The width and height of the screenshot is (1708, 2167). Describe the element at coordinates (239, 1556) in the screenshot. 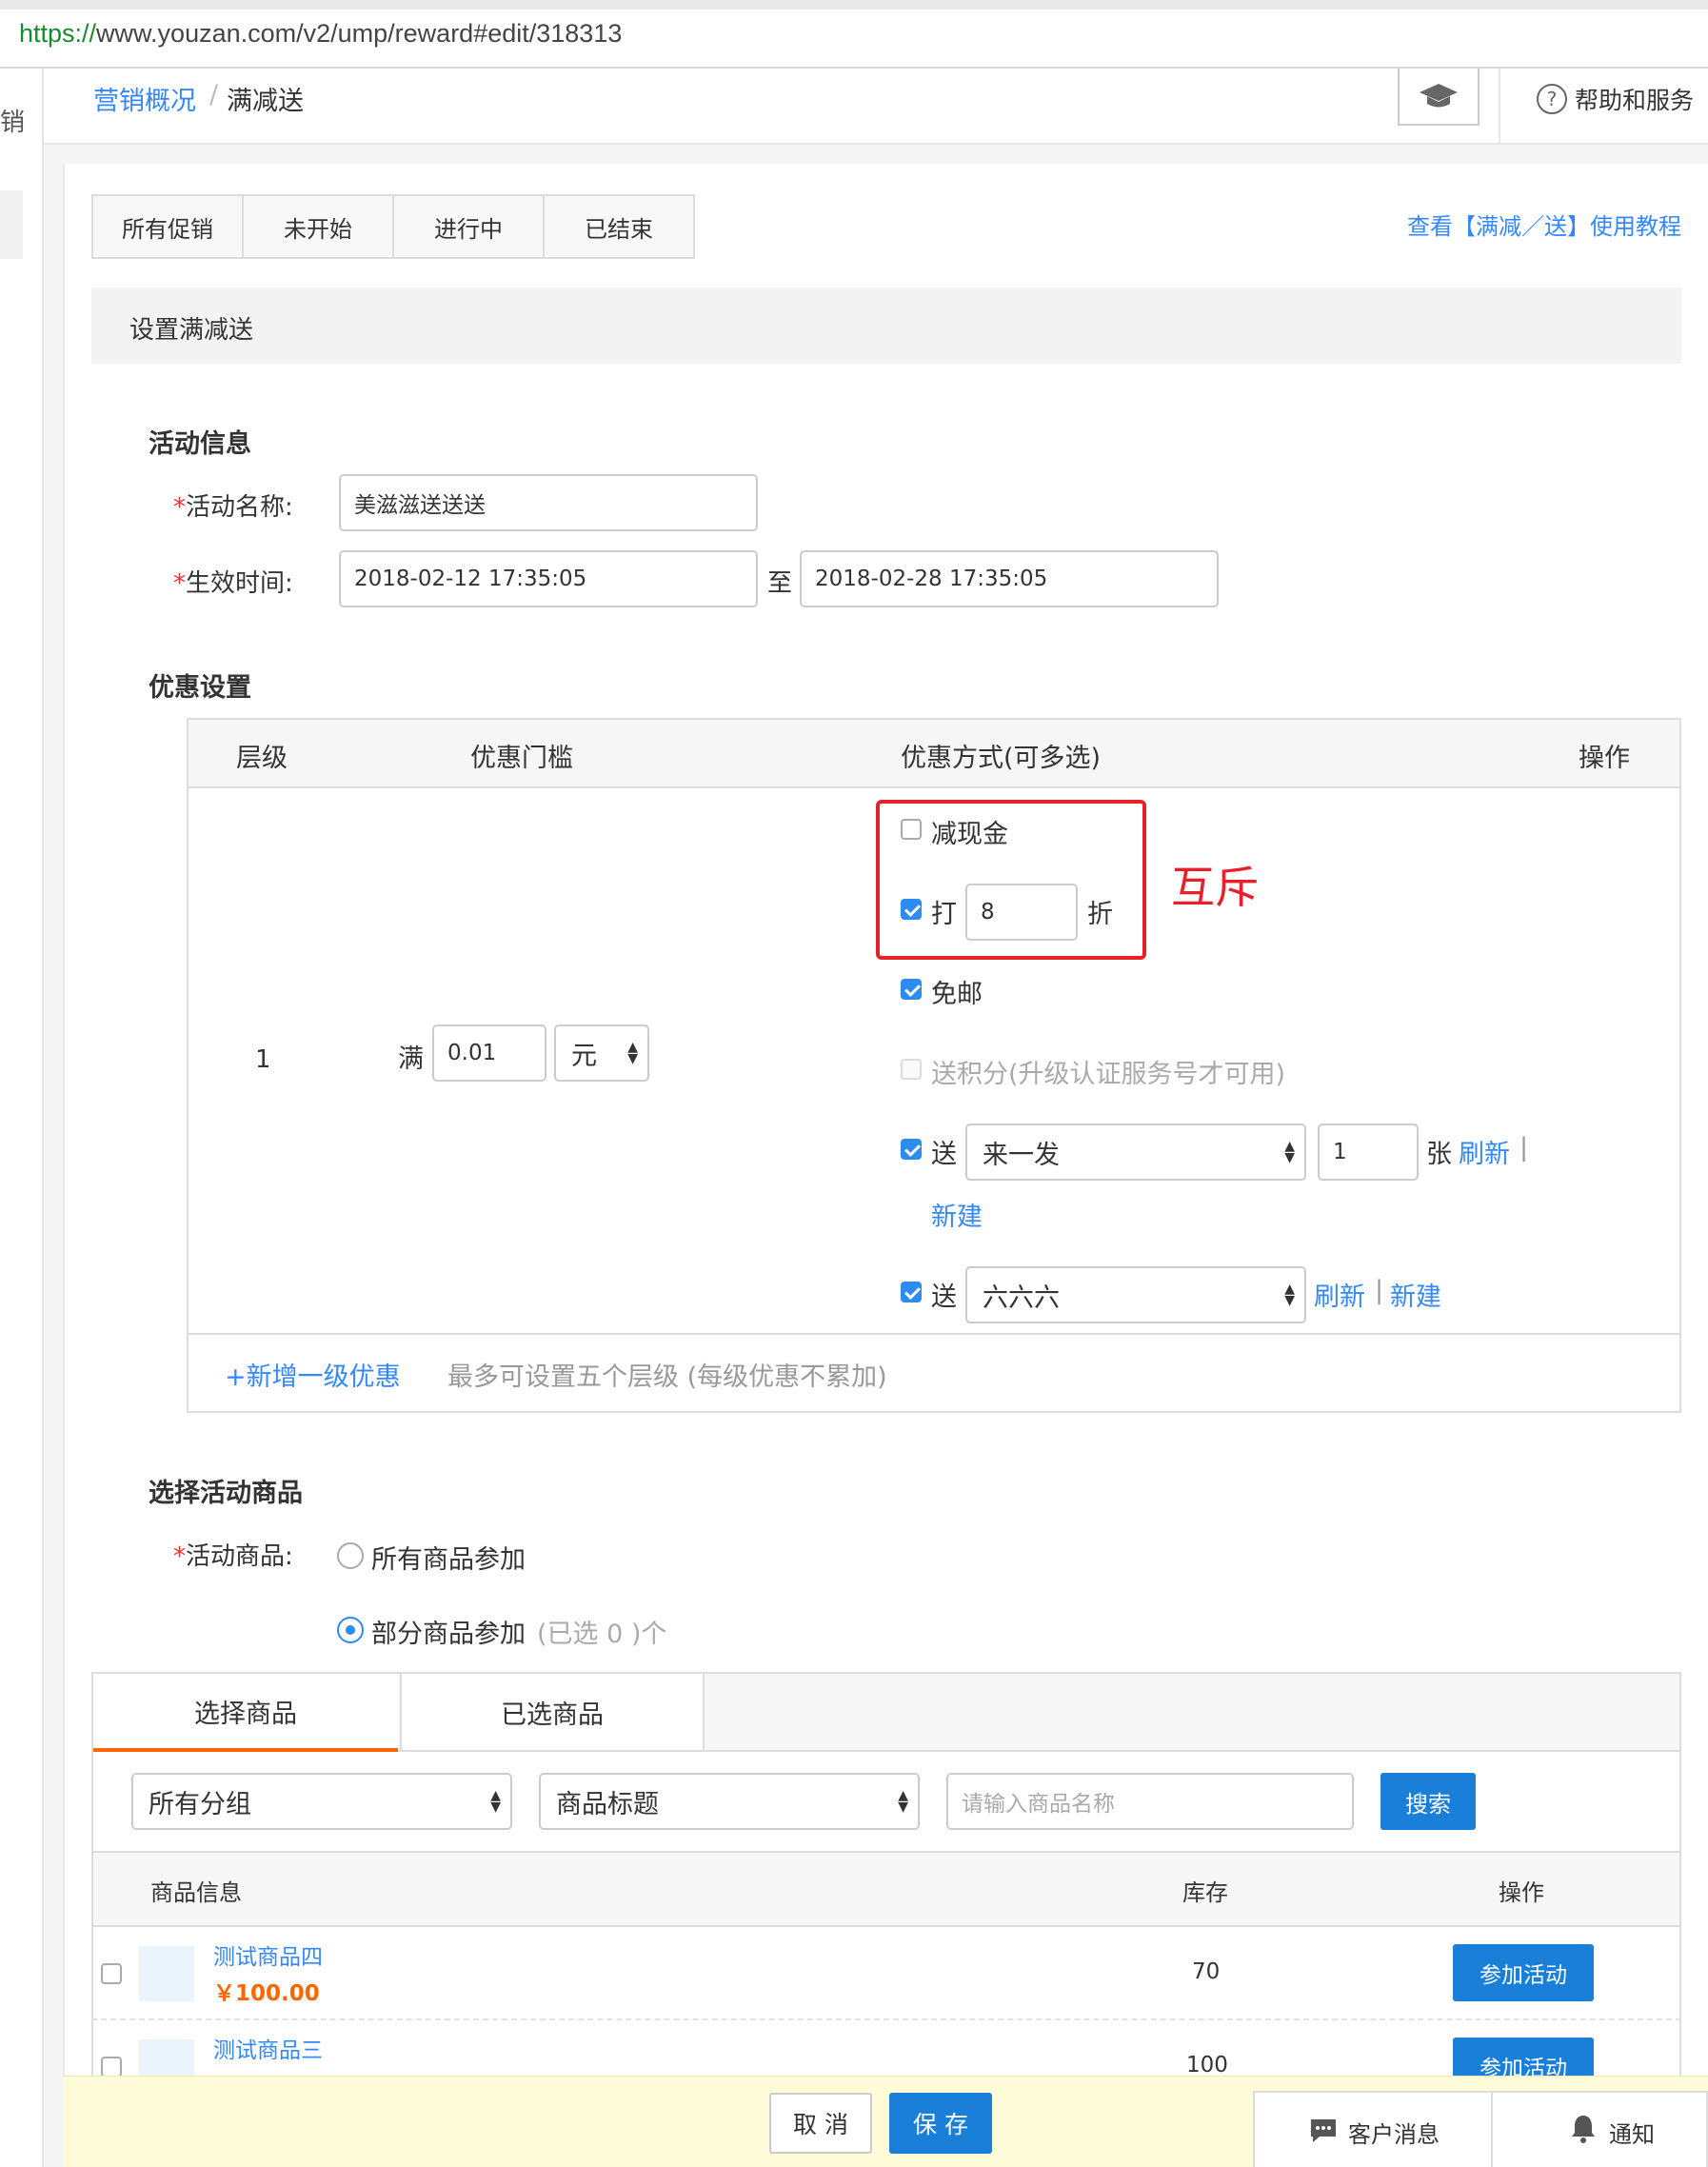

I see `goods-label-text: 活动商品:` at that location.